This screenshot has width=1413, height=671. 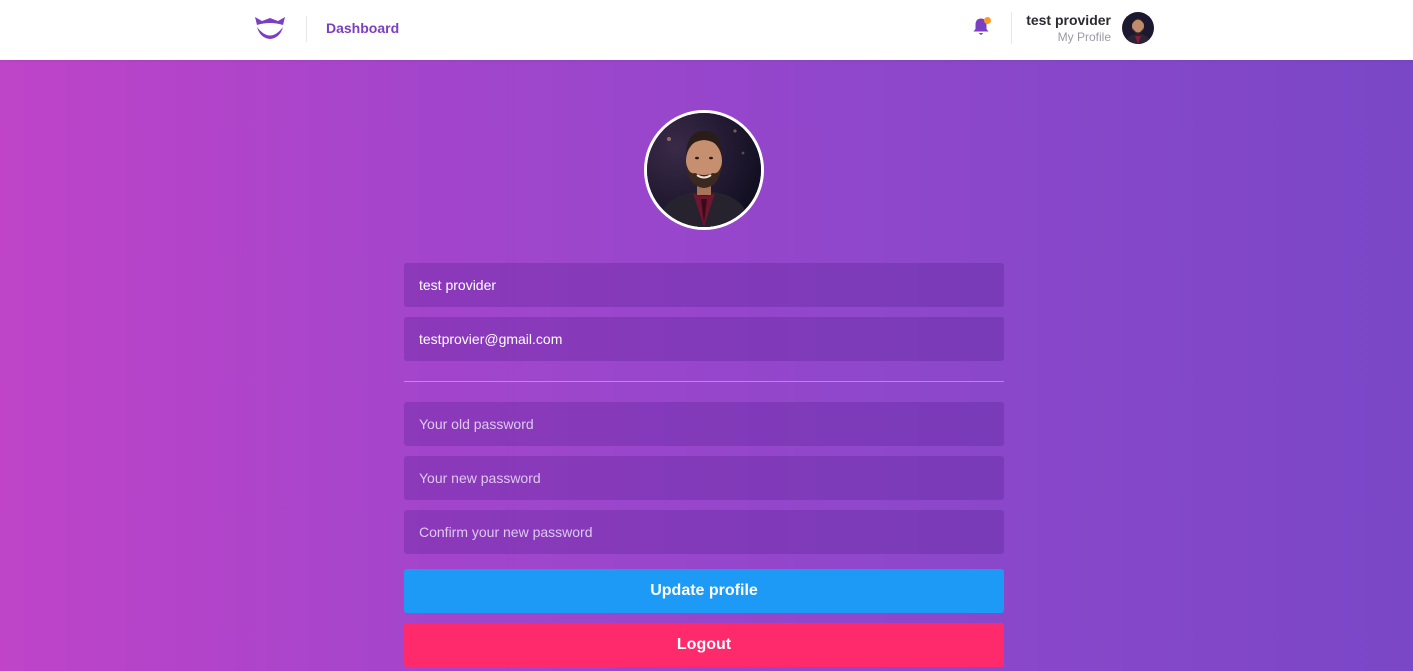 What do you see at coordinates (987, 20) in the screenshot?
I see `notification-dot` at bounding box center [987, 20].